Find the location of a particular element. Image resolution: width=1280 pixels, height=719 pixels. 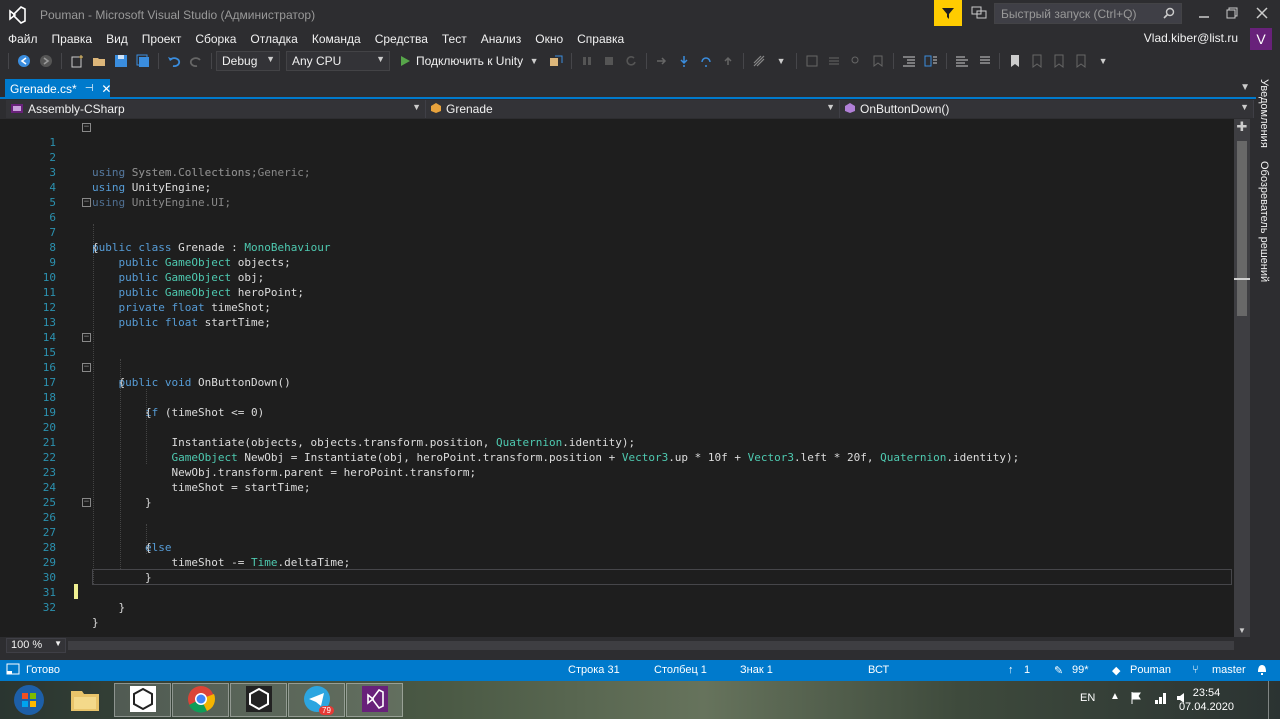

taskbar-unity-editor is located at coordinates (258, 700).